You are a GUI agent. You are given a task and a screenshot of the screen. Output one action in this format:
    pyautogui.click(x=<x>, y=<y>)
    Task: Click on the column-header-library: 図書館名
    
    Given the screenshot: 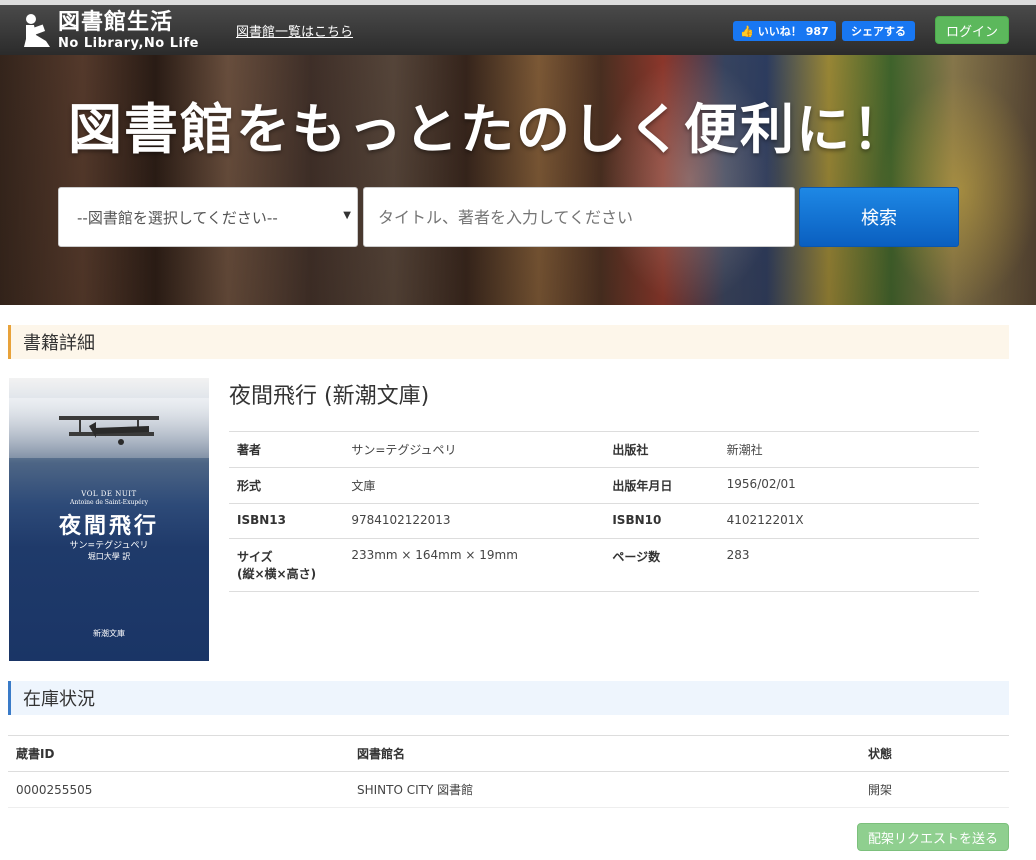 What is the action you would take?
    pyautogui.click(x=604, y=753)
    